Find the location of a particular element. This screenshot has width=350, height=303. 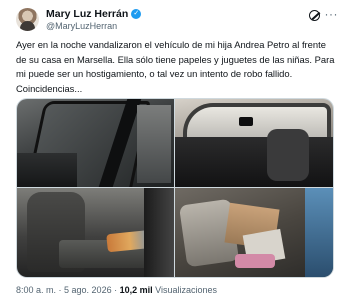

photo-car-interior is located at coordinates (254, 143).